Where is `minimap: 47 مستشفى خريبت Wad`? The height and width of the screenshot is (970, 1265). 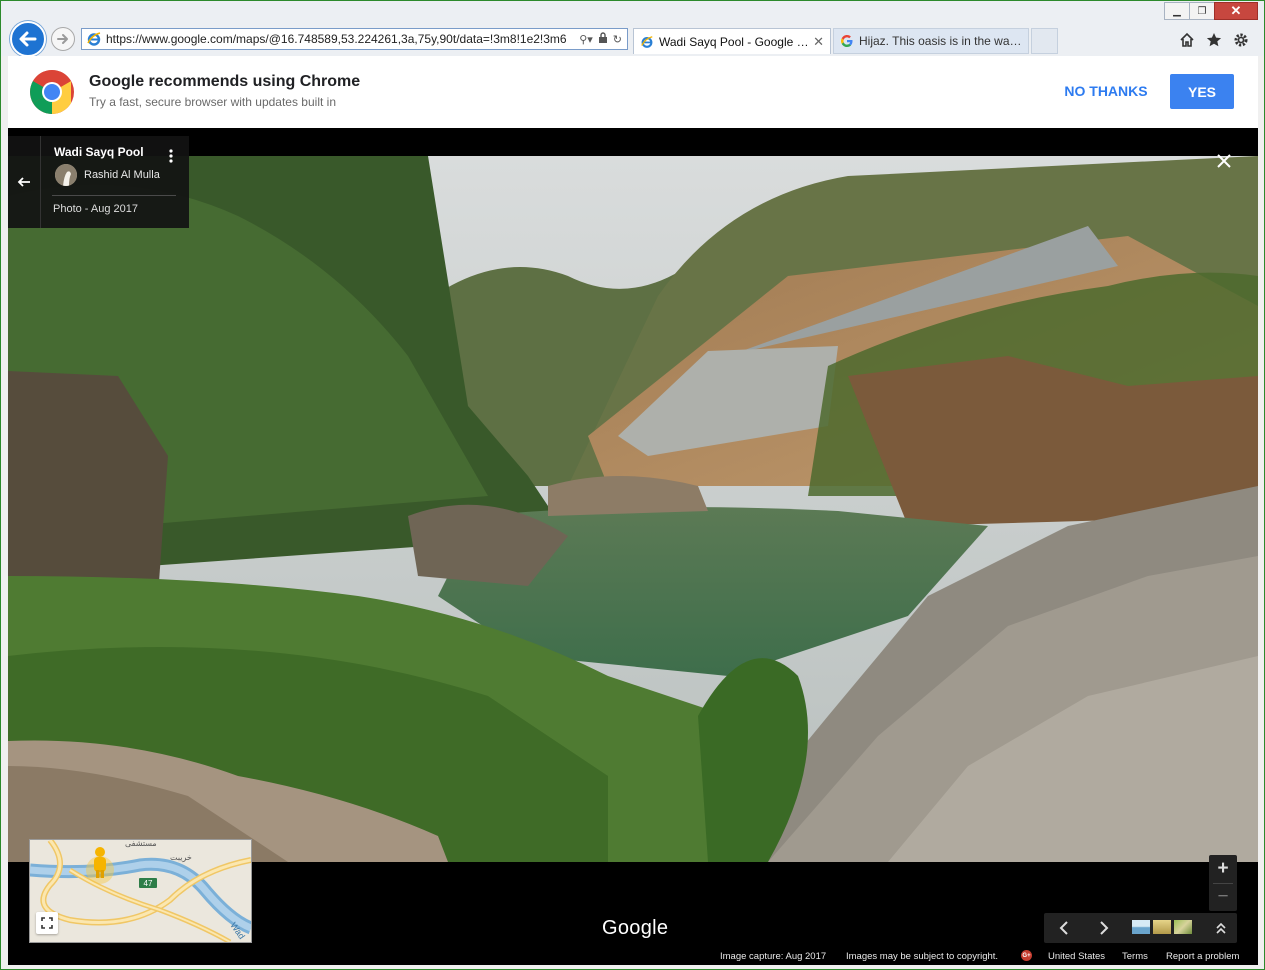 minimap: 47 مستشفى خريبت Wad is located at coordinates (140, 891).